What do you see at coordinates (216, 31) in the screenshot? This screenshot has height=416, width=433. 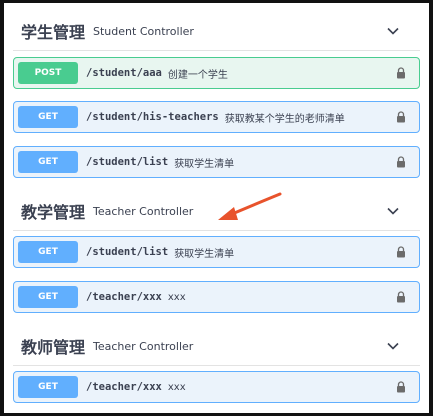 I see `group-header-student: 学生管理 Student Controller` at bounding box center [216, 31].